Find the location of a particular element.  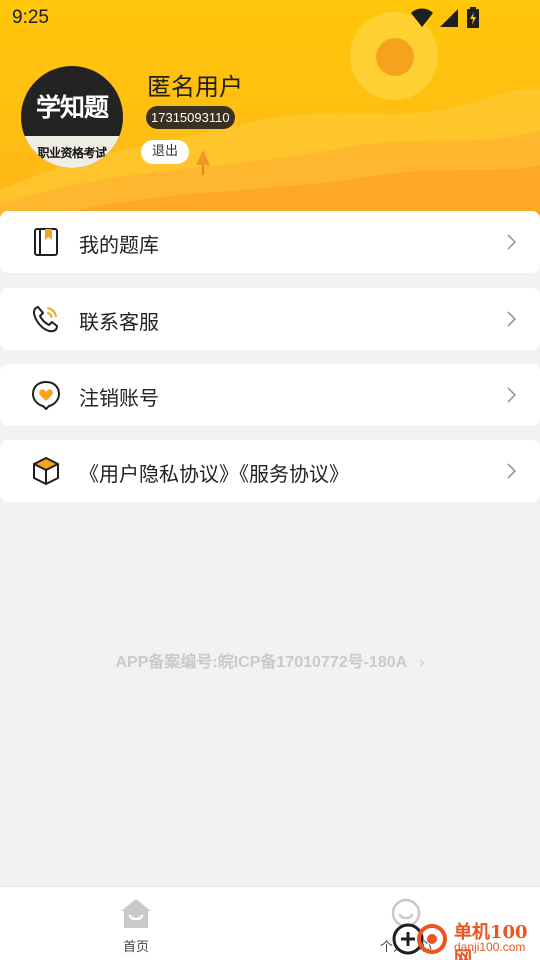

tab-label: 首页 is located at coordinates (135, 947).